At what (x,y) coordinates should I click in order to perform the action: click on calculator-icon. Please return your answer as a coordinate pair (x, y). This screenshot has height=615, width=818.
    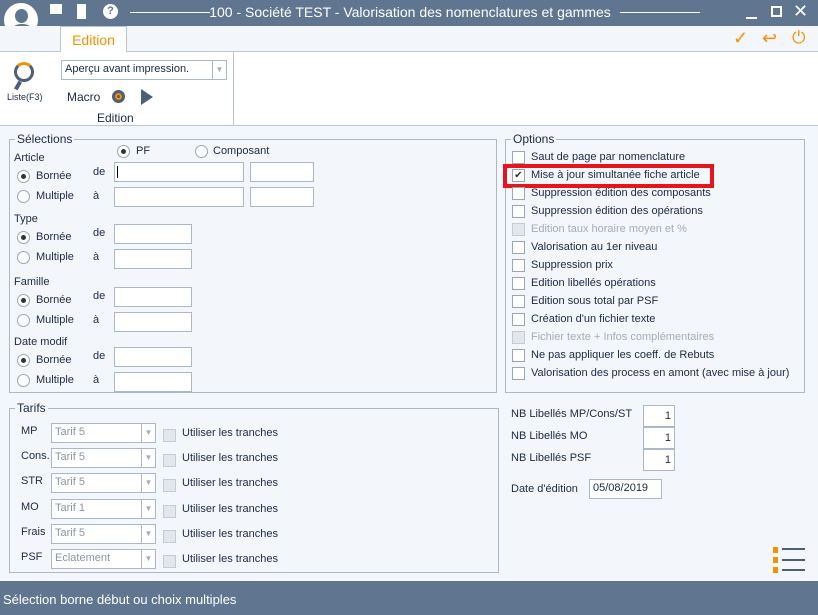
    Looking at the image, I should click on (81, 11).